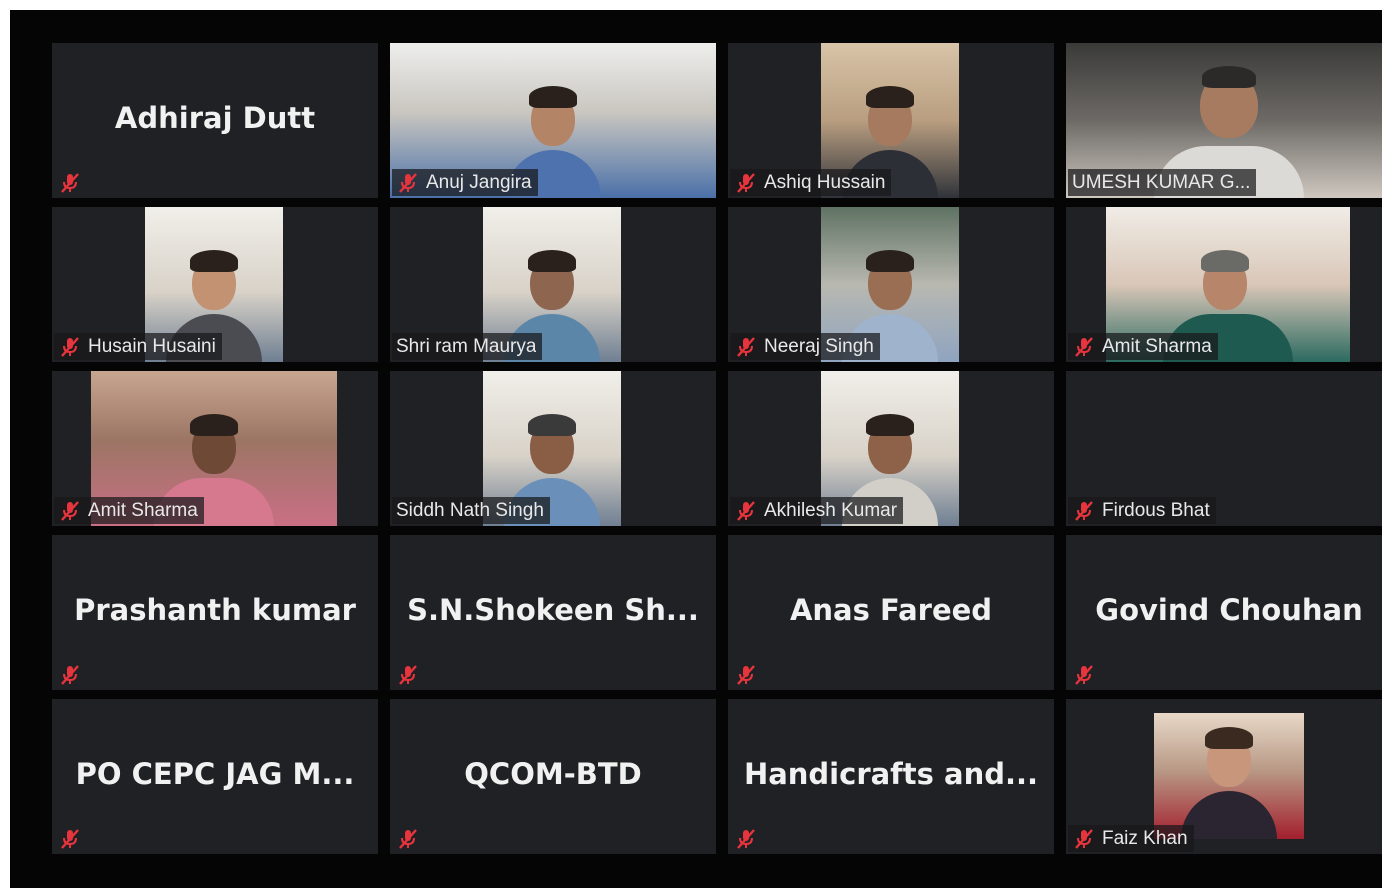 The height and width of the screenshot is (888, 1382). I want to click on participant-video, so click(1229, 776).